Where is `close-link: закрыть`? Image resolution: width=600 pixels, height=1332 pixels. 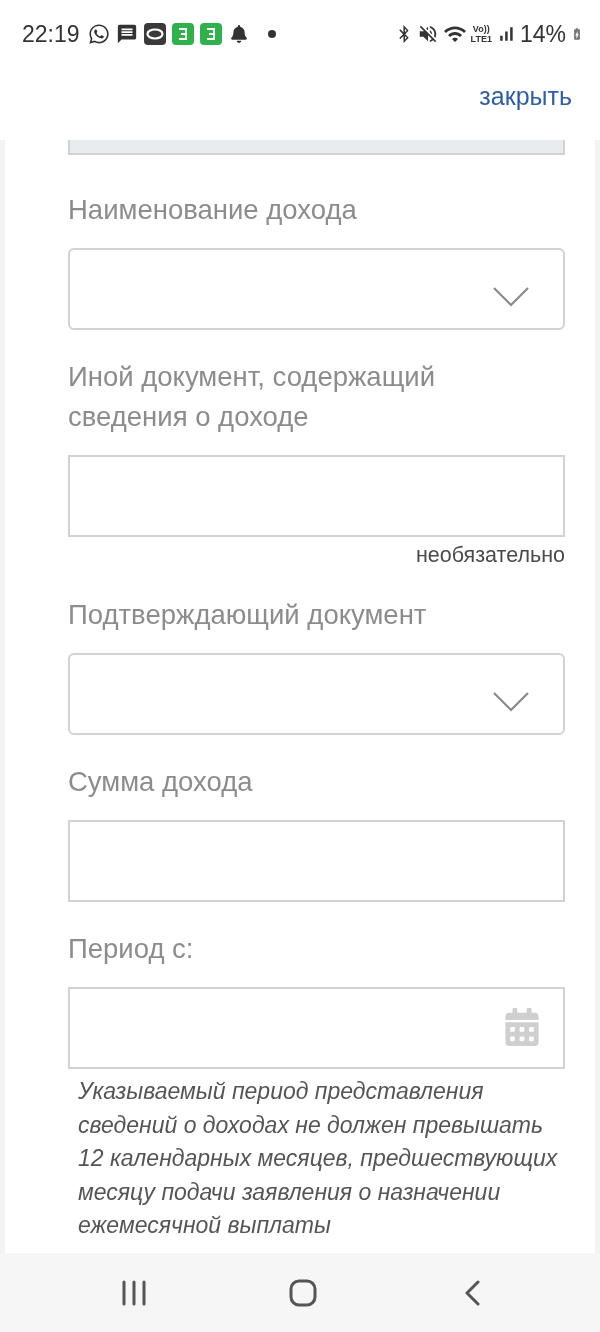
close-link: закрыть is located at coordinates (525, 104).